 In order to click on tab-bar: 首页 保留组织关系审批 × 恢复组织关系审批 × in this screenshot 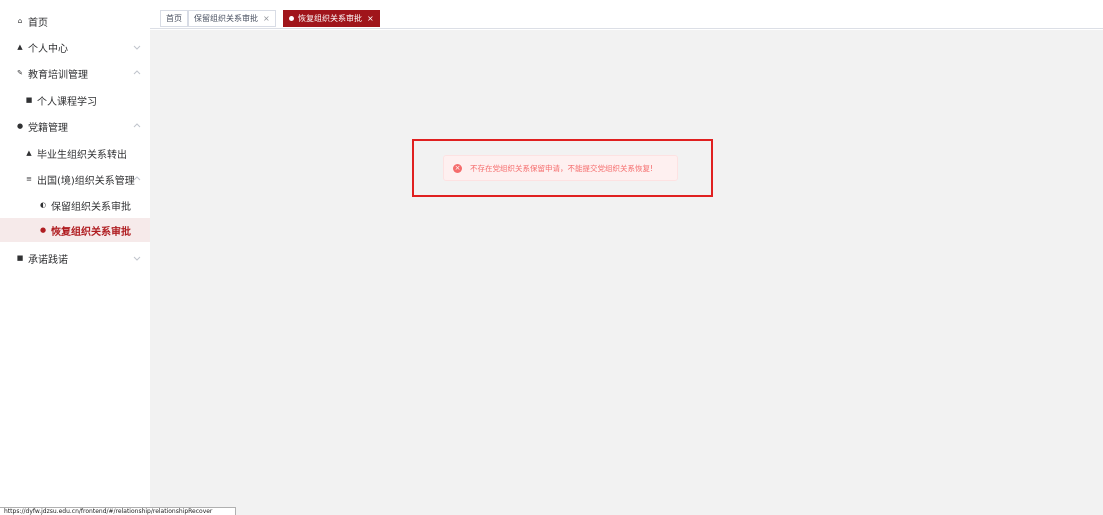, I will do `click(626, 14)`.